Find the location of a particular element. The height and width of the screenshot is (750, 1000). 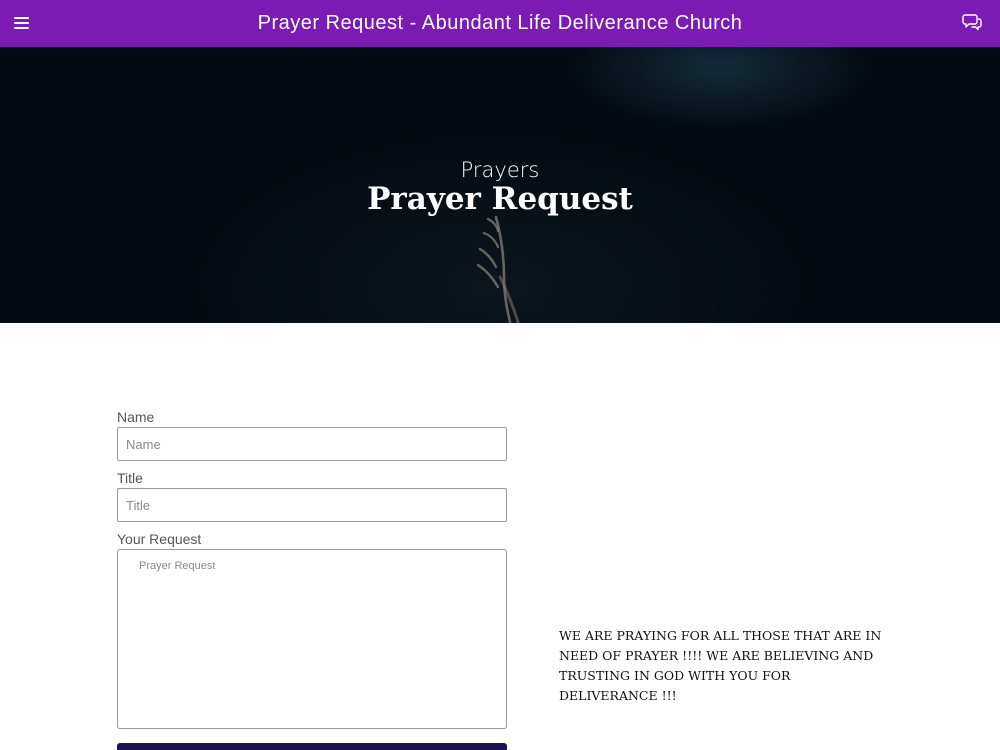

submit-button is located at coordinates (312, 746).